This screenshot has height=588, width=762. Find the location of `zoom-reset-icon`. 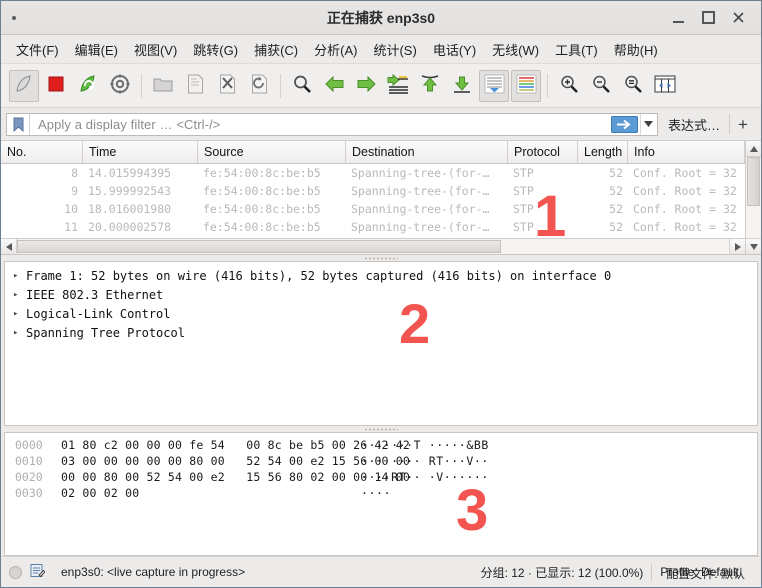

zoom-reset-icon is located at coordinates (633, 85).